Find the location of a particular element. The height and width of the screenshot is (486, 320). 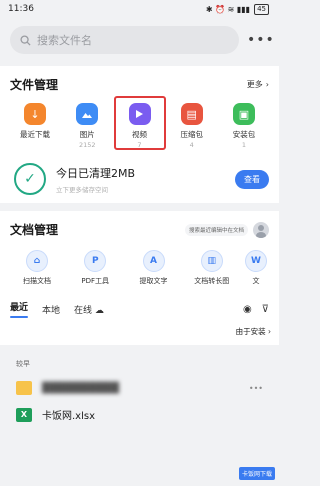

tab-online: 在线 ☁ is located at coordinates (89, 309).